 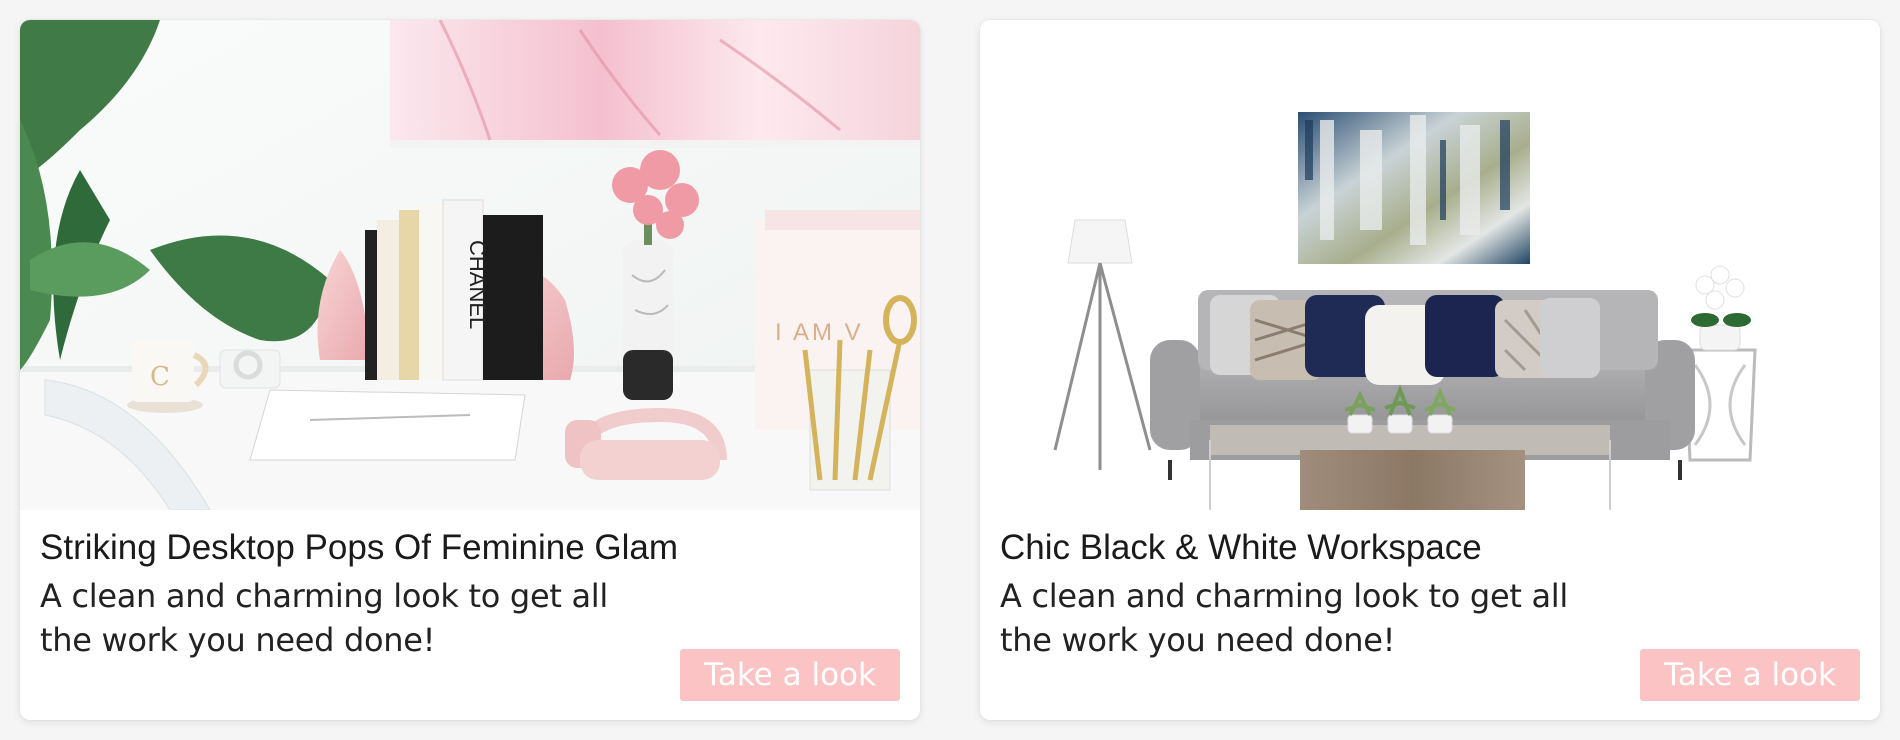 What do you see at coordinates (1241, 547) in the screenshot?
I see `card-title: Chic Black & White Workspace` at bounding box center [1241, 547].